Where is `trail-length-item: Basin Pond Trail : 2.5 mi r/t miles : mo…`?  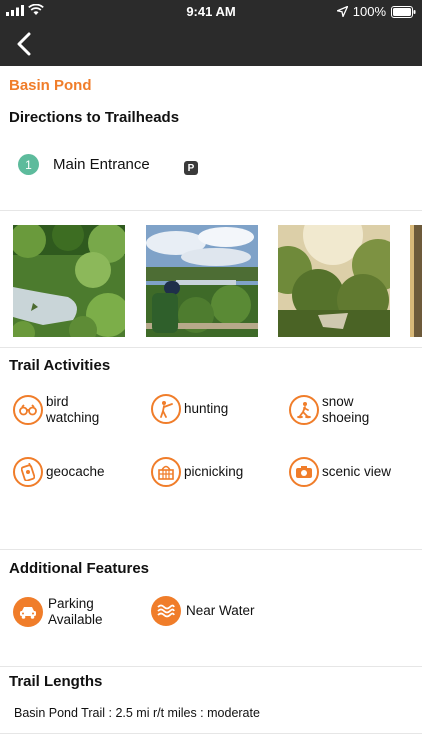
trail-length-item: Basin Pond Trail : 2.5 mi r/t miles : mo… is located at coordinates (137, 713).